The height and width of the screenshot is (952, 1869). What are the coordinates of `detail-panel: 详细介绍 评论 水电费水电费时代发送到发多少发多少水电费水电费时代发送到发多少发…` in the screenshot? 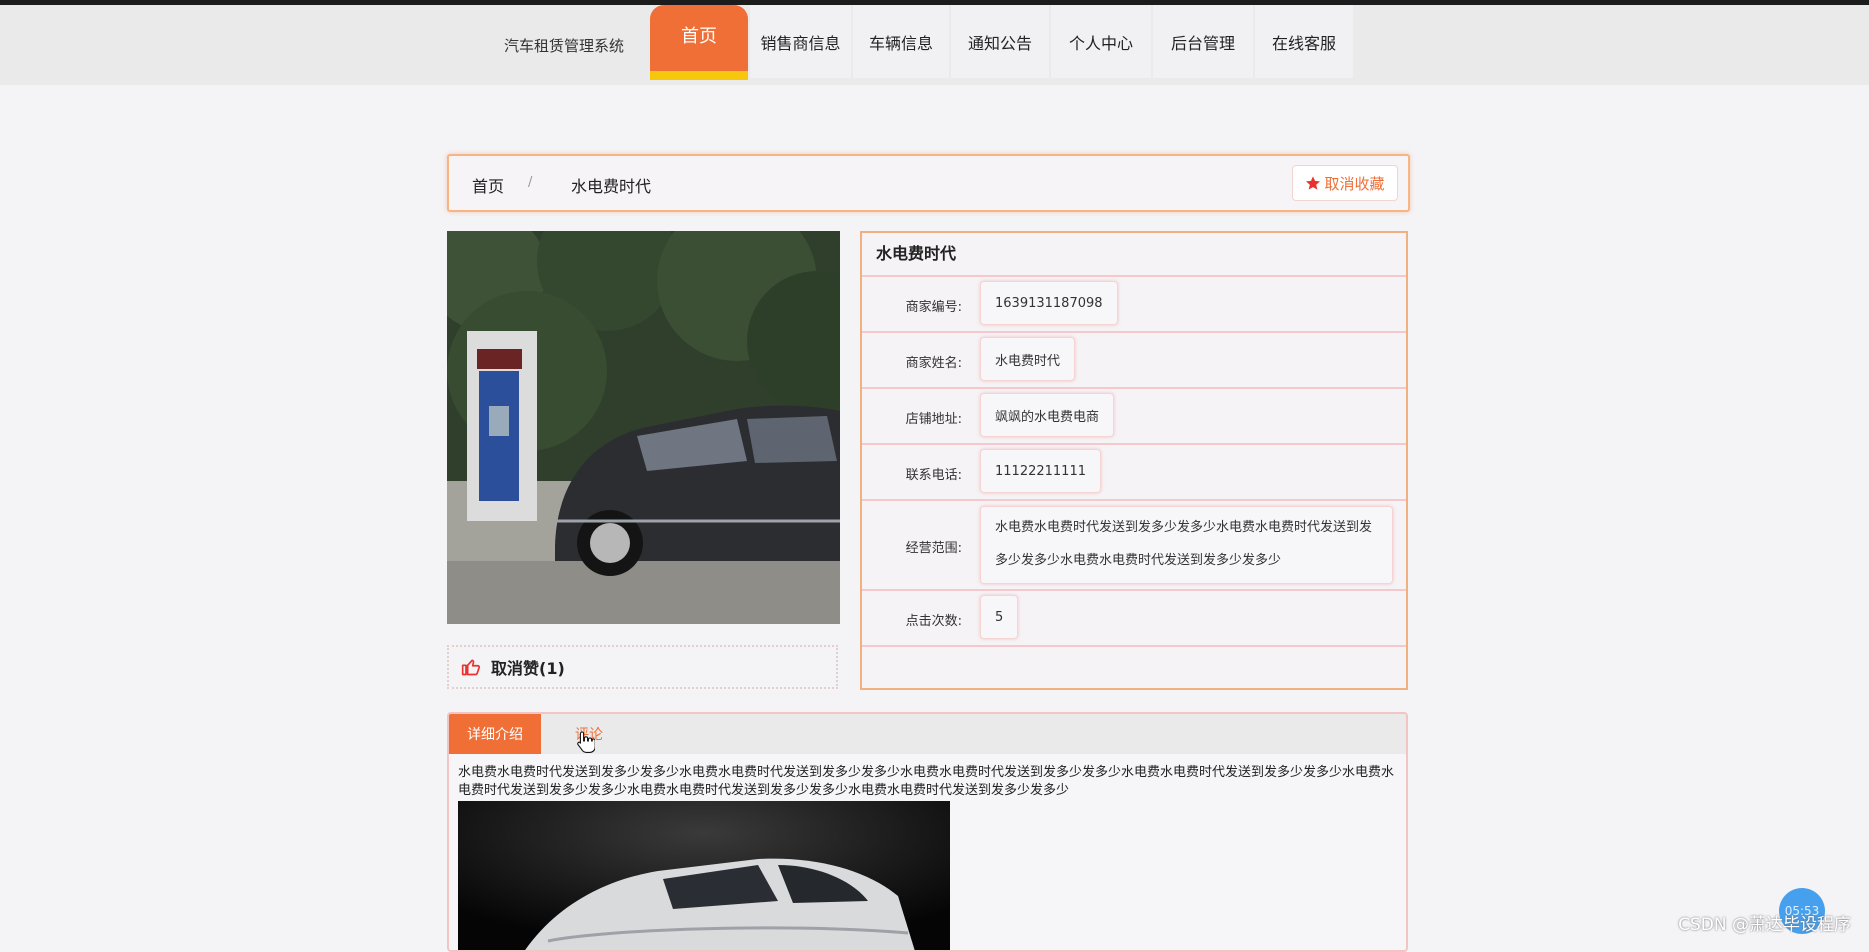 It's located at (927, 832).